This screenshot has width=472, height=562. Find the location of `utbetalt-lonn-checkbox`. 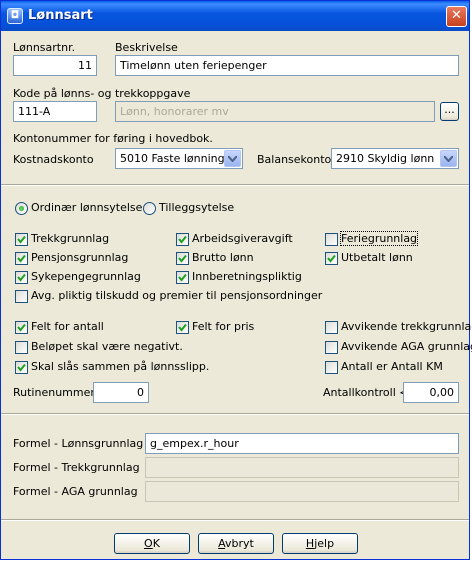

utbetalt-lonn-checkbox is located at coordinates (331, 258).